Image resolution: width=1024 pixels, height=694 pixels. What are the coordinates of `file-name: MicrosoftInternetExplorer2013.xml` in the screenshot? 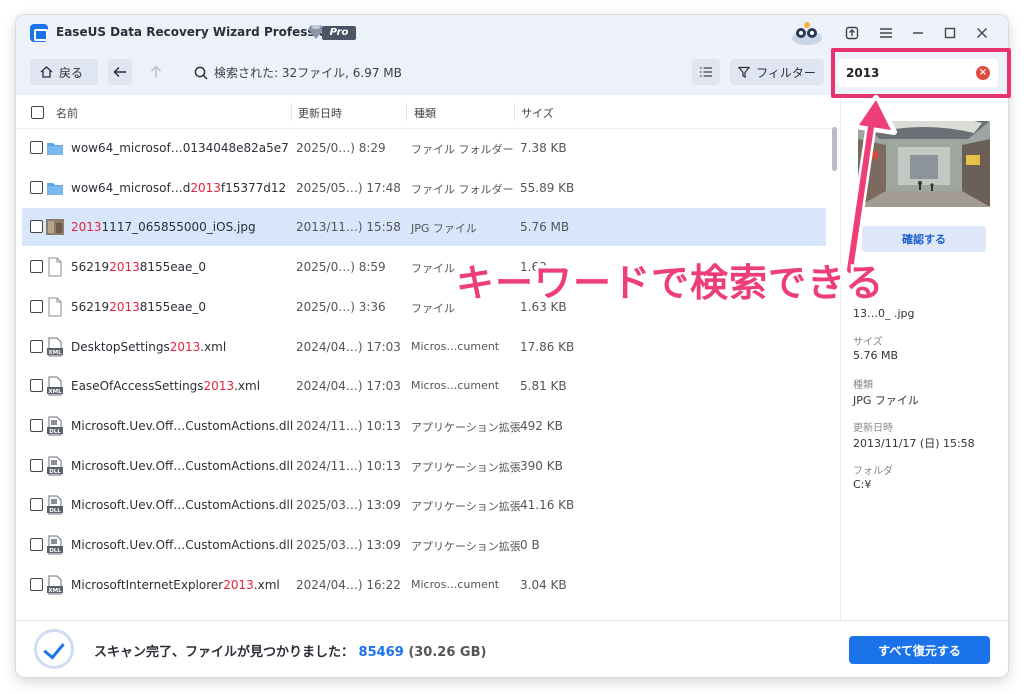 It's located at (175, 585).